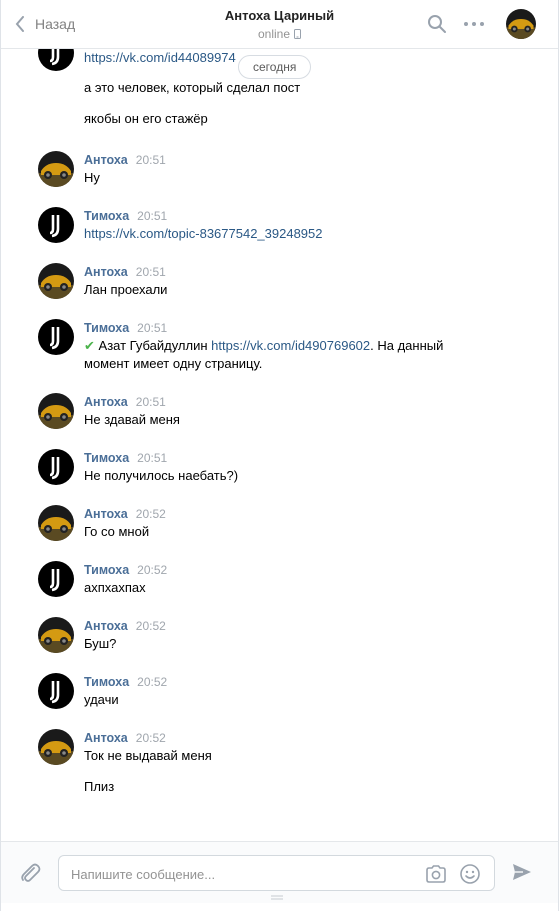  Describe the element at coordinates (278, 281) in the screenshot. I see `message-item: Антоха 20:51 Лан проехали` at that location.